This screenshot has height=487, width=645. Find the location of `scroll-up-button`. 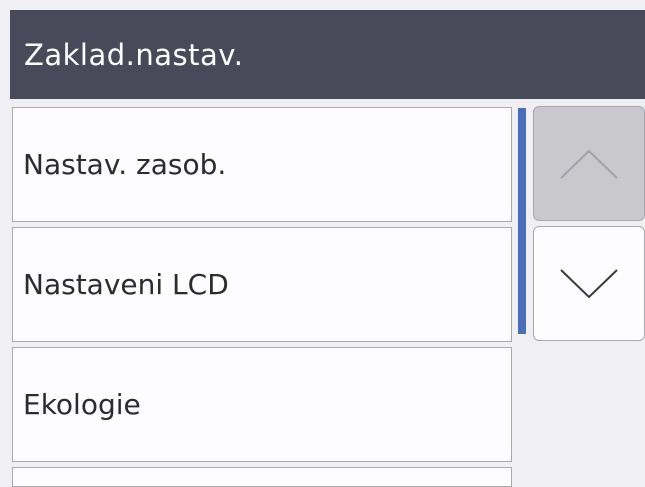

scroll-up-button is located at coordinates (589, 163).